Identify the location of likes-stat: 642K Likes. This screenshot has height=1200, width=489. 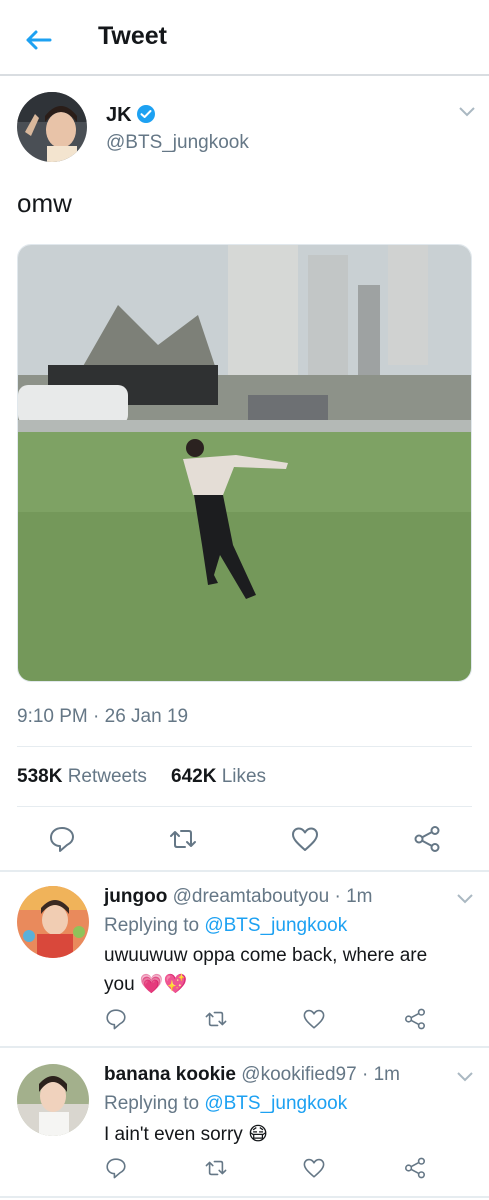
(218, 777).